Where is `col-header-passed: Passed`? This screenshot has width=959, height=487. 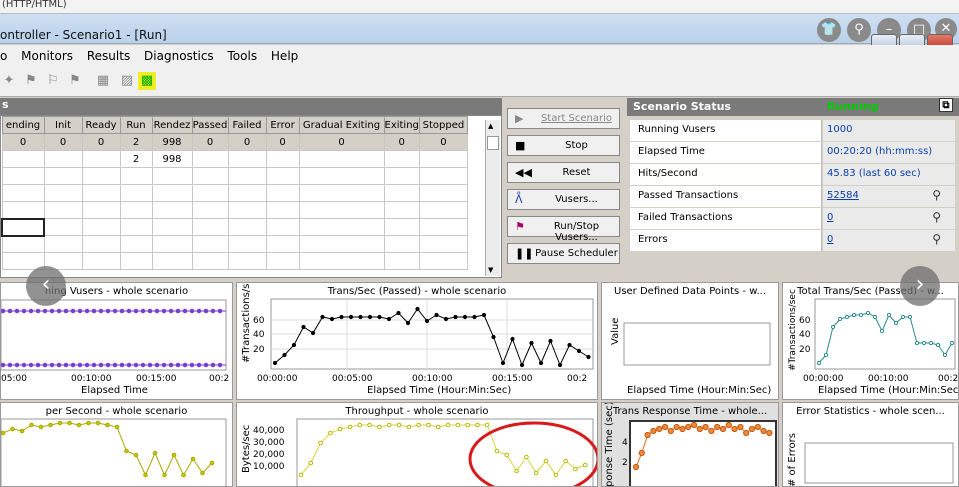
col-header-passed: Passed is located at coordinates (210, 125).